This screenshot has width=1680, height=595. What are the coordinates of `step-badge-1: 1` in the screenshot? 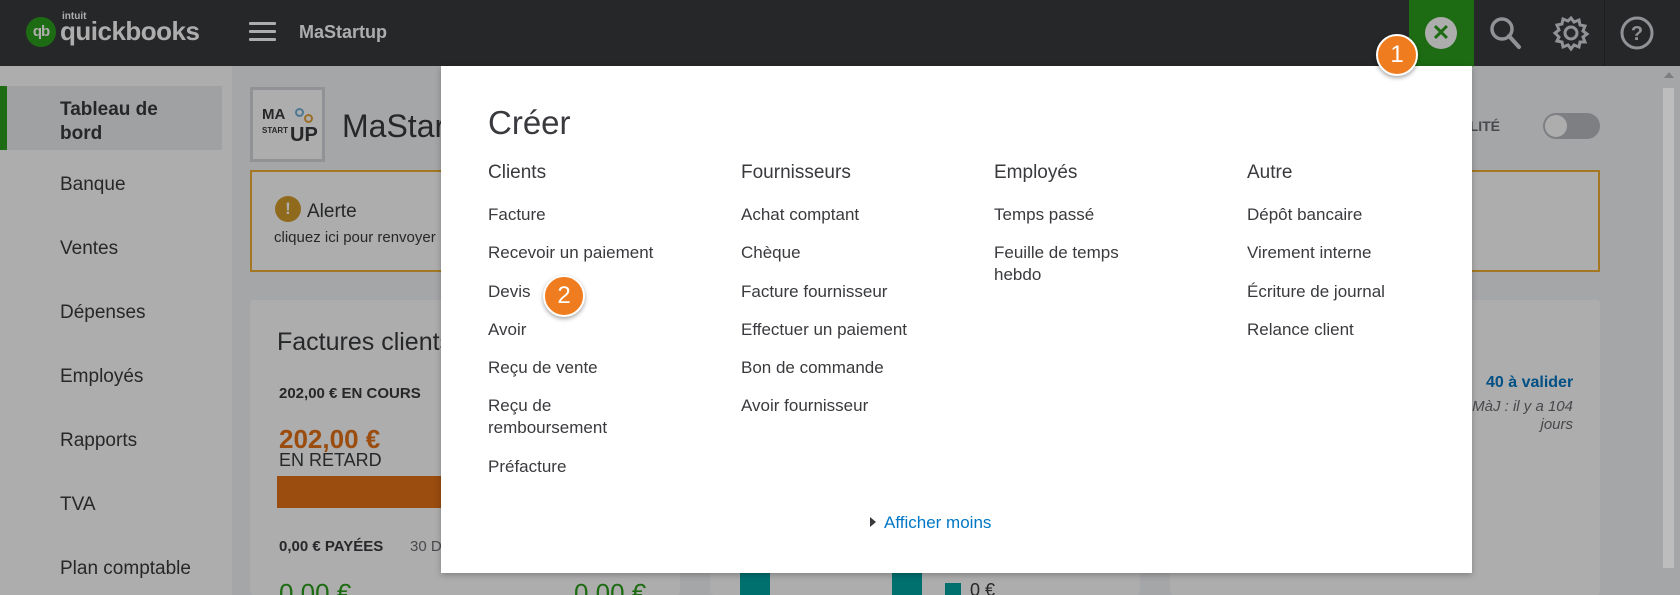 It's located at (1397, 55).